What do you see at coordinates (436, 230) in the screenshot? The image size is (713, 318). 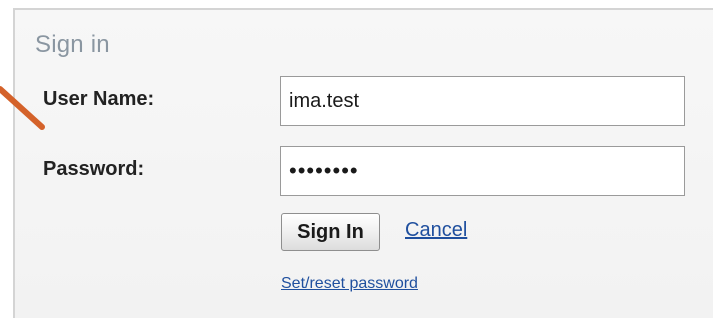 I see `cancel-link: Cancel` at bounding box center [436, 230].